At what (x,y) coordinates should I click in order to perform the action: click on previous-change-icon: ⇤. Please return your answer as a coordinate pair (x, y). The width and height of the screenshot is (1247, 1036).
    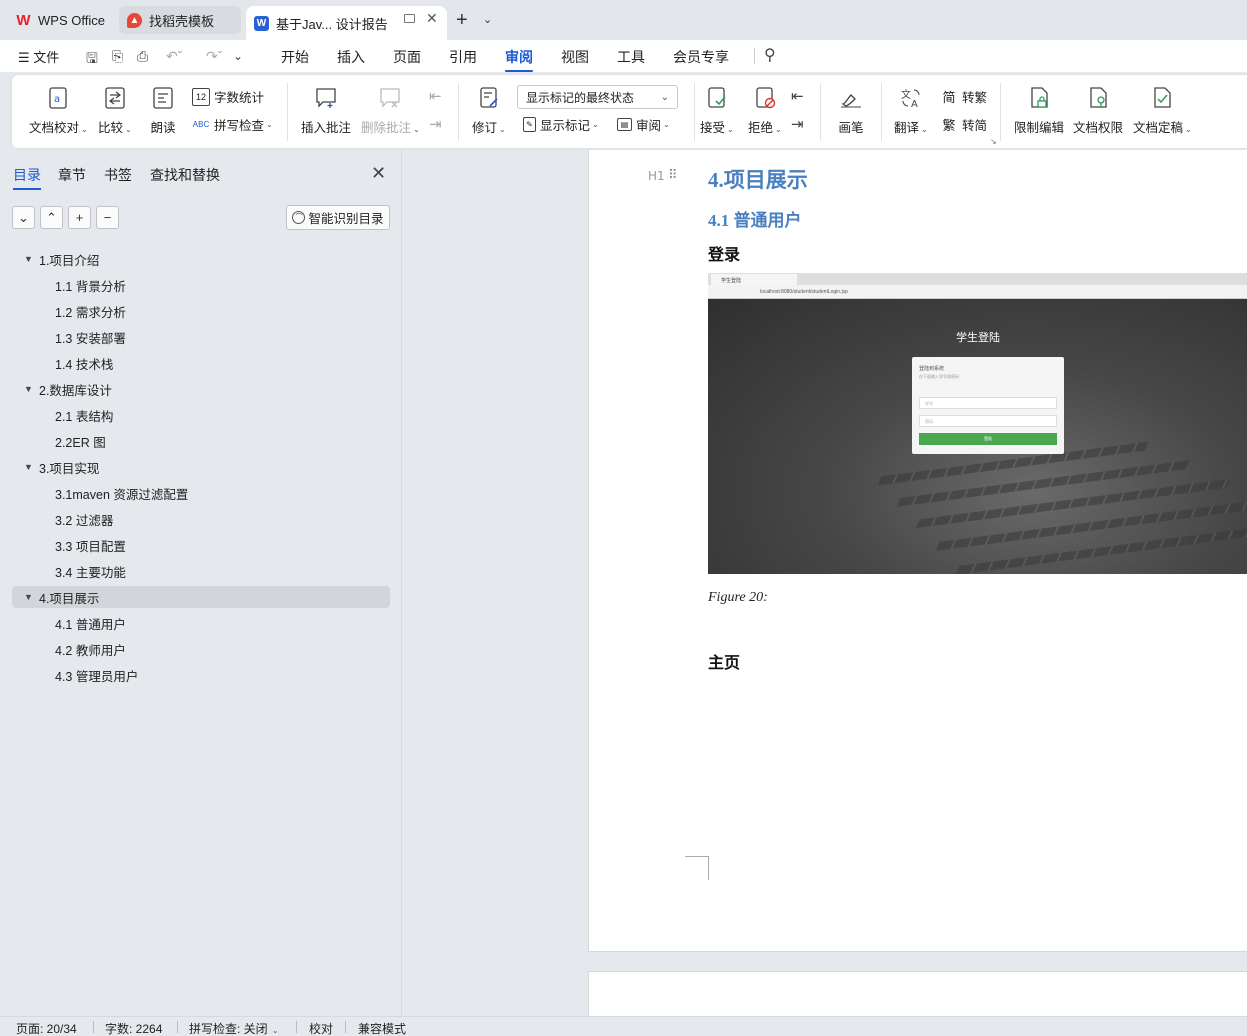
    Looking at the image, I should click on (797, 96).